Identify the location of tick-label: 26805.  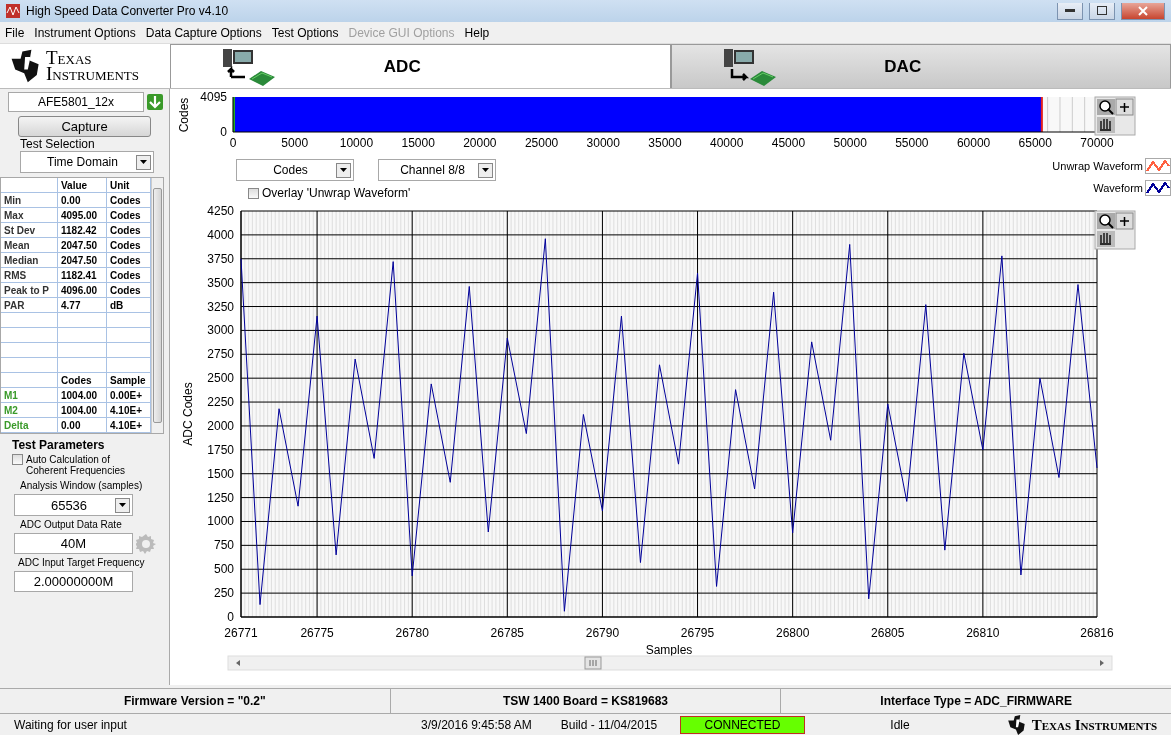
(888, 633).